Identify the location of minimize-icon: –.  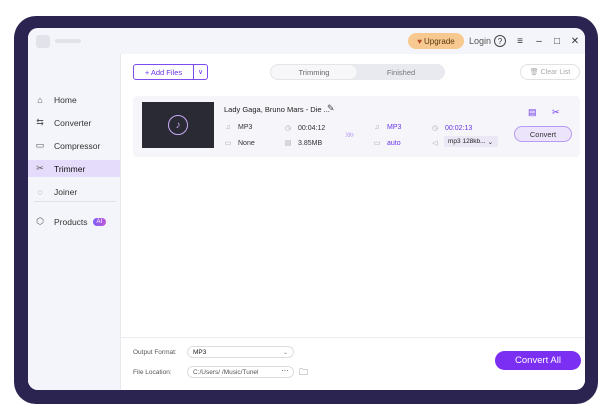
(539, 41).